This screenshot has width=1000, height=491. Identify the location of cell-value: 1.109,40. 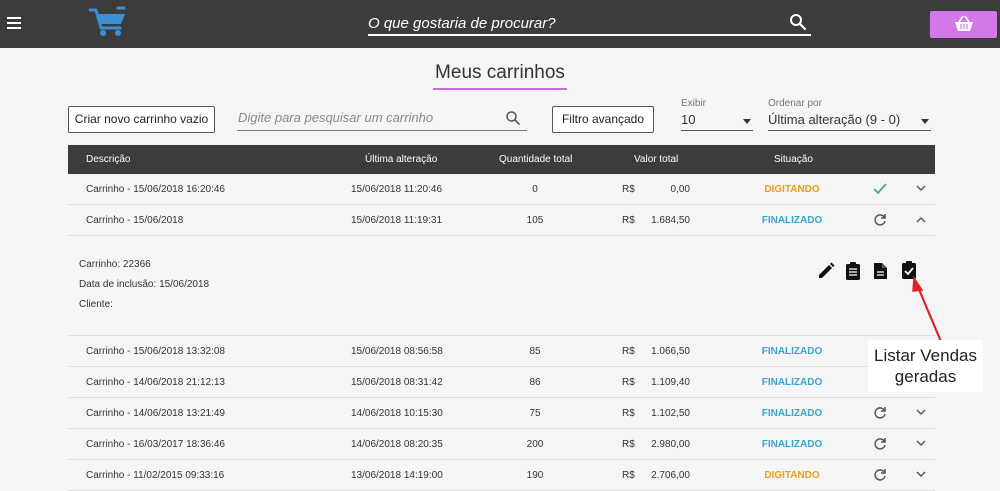
(670, 382).